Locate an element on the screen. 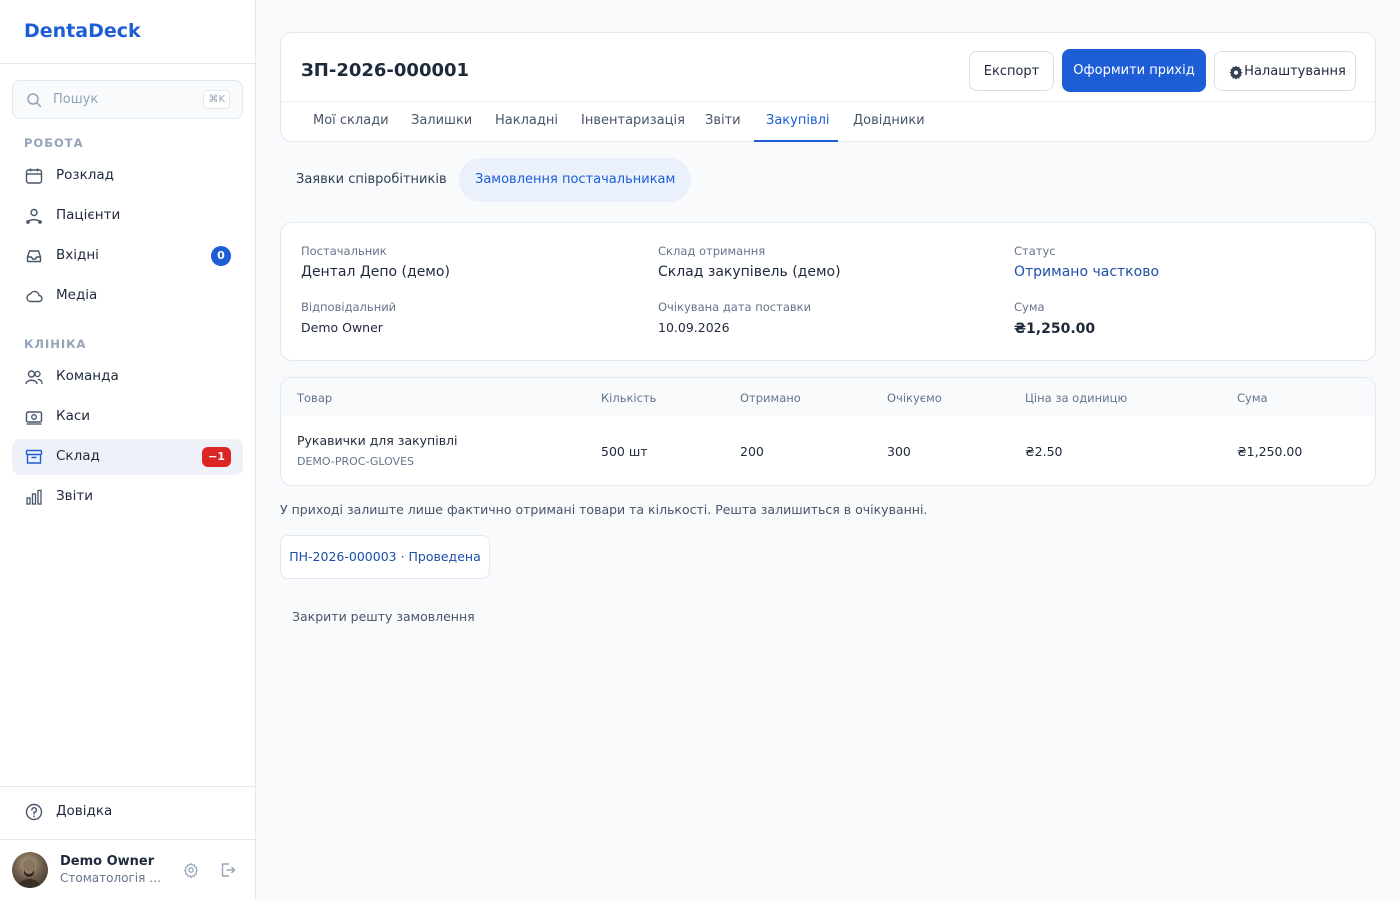 This screenshot has width=1400, height=900. supplier-value: Дентал Депо (демо) is located at coordinates (375, 272).